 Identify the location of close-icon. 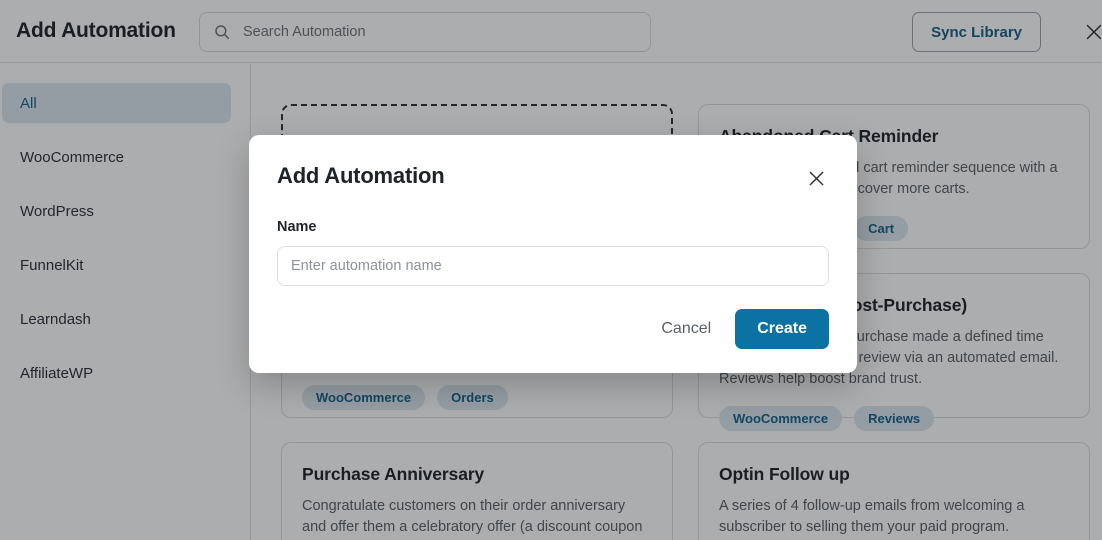
(816, 178).